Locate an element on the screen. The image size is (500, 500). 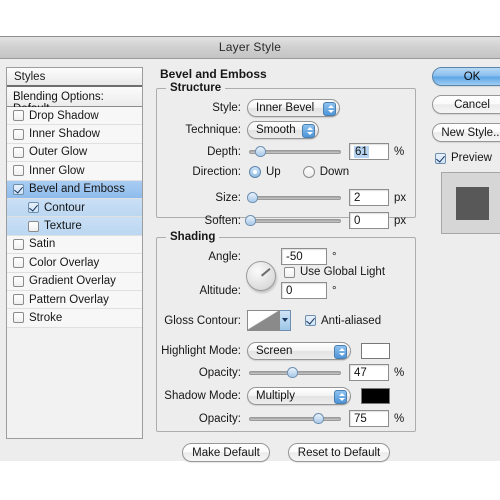
size-slider is located at coordinates (294, 198).